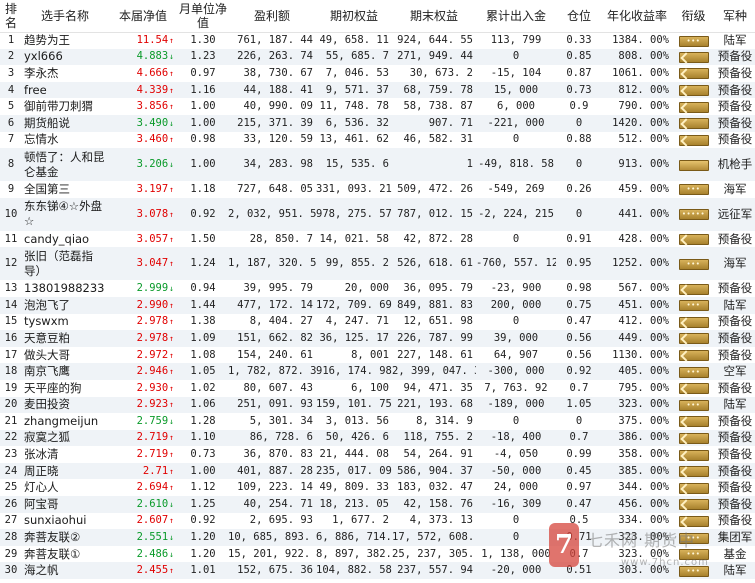 This screenshot has width=755, height=583. I want to click on player-name-link: 泡泡飞了, so click(65, 305).